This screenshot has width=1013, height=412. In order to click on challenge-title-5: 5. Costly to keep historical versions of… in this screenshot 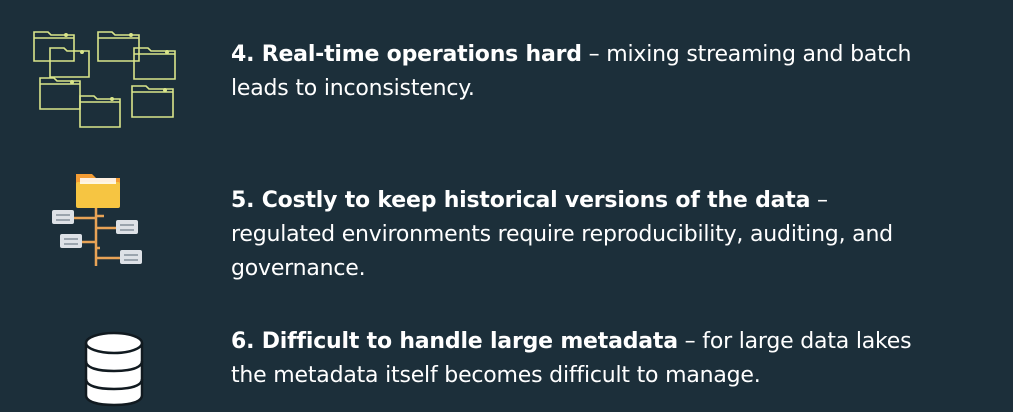, I will do `click(521, 200)`.